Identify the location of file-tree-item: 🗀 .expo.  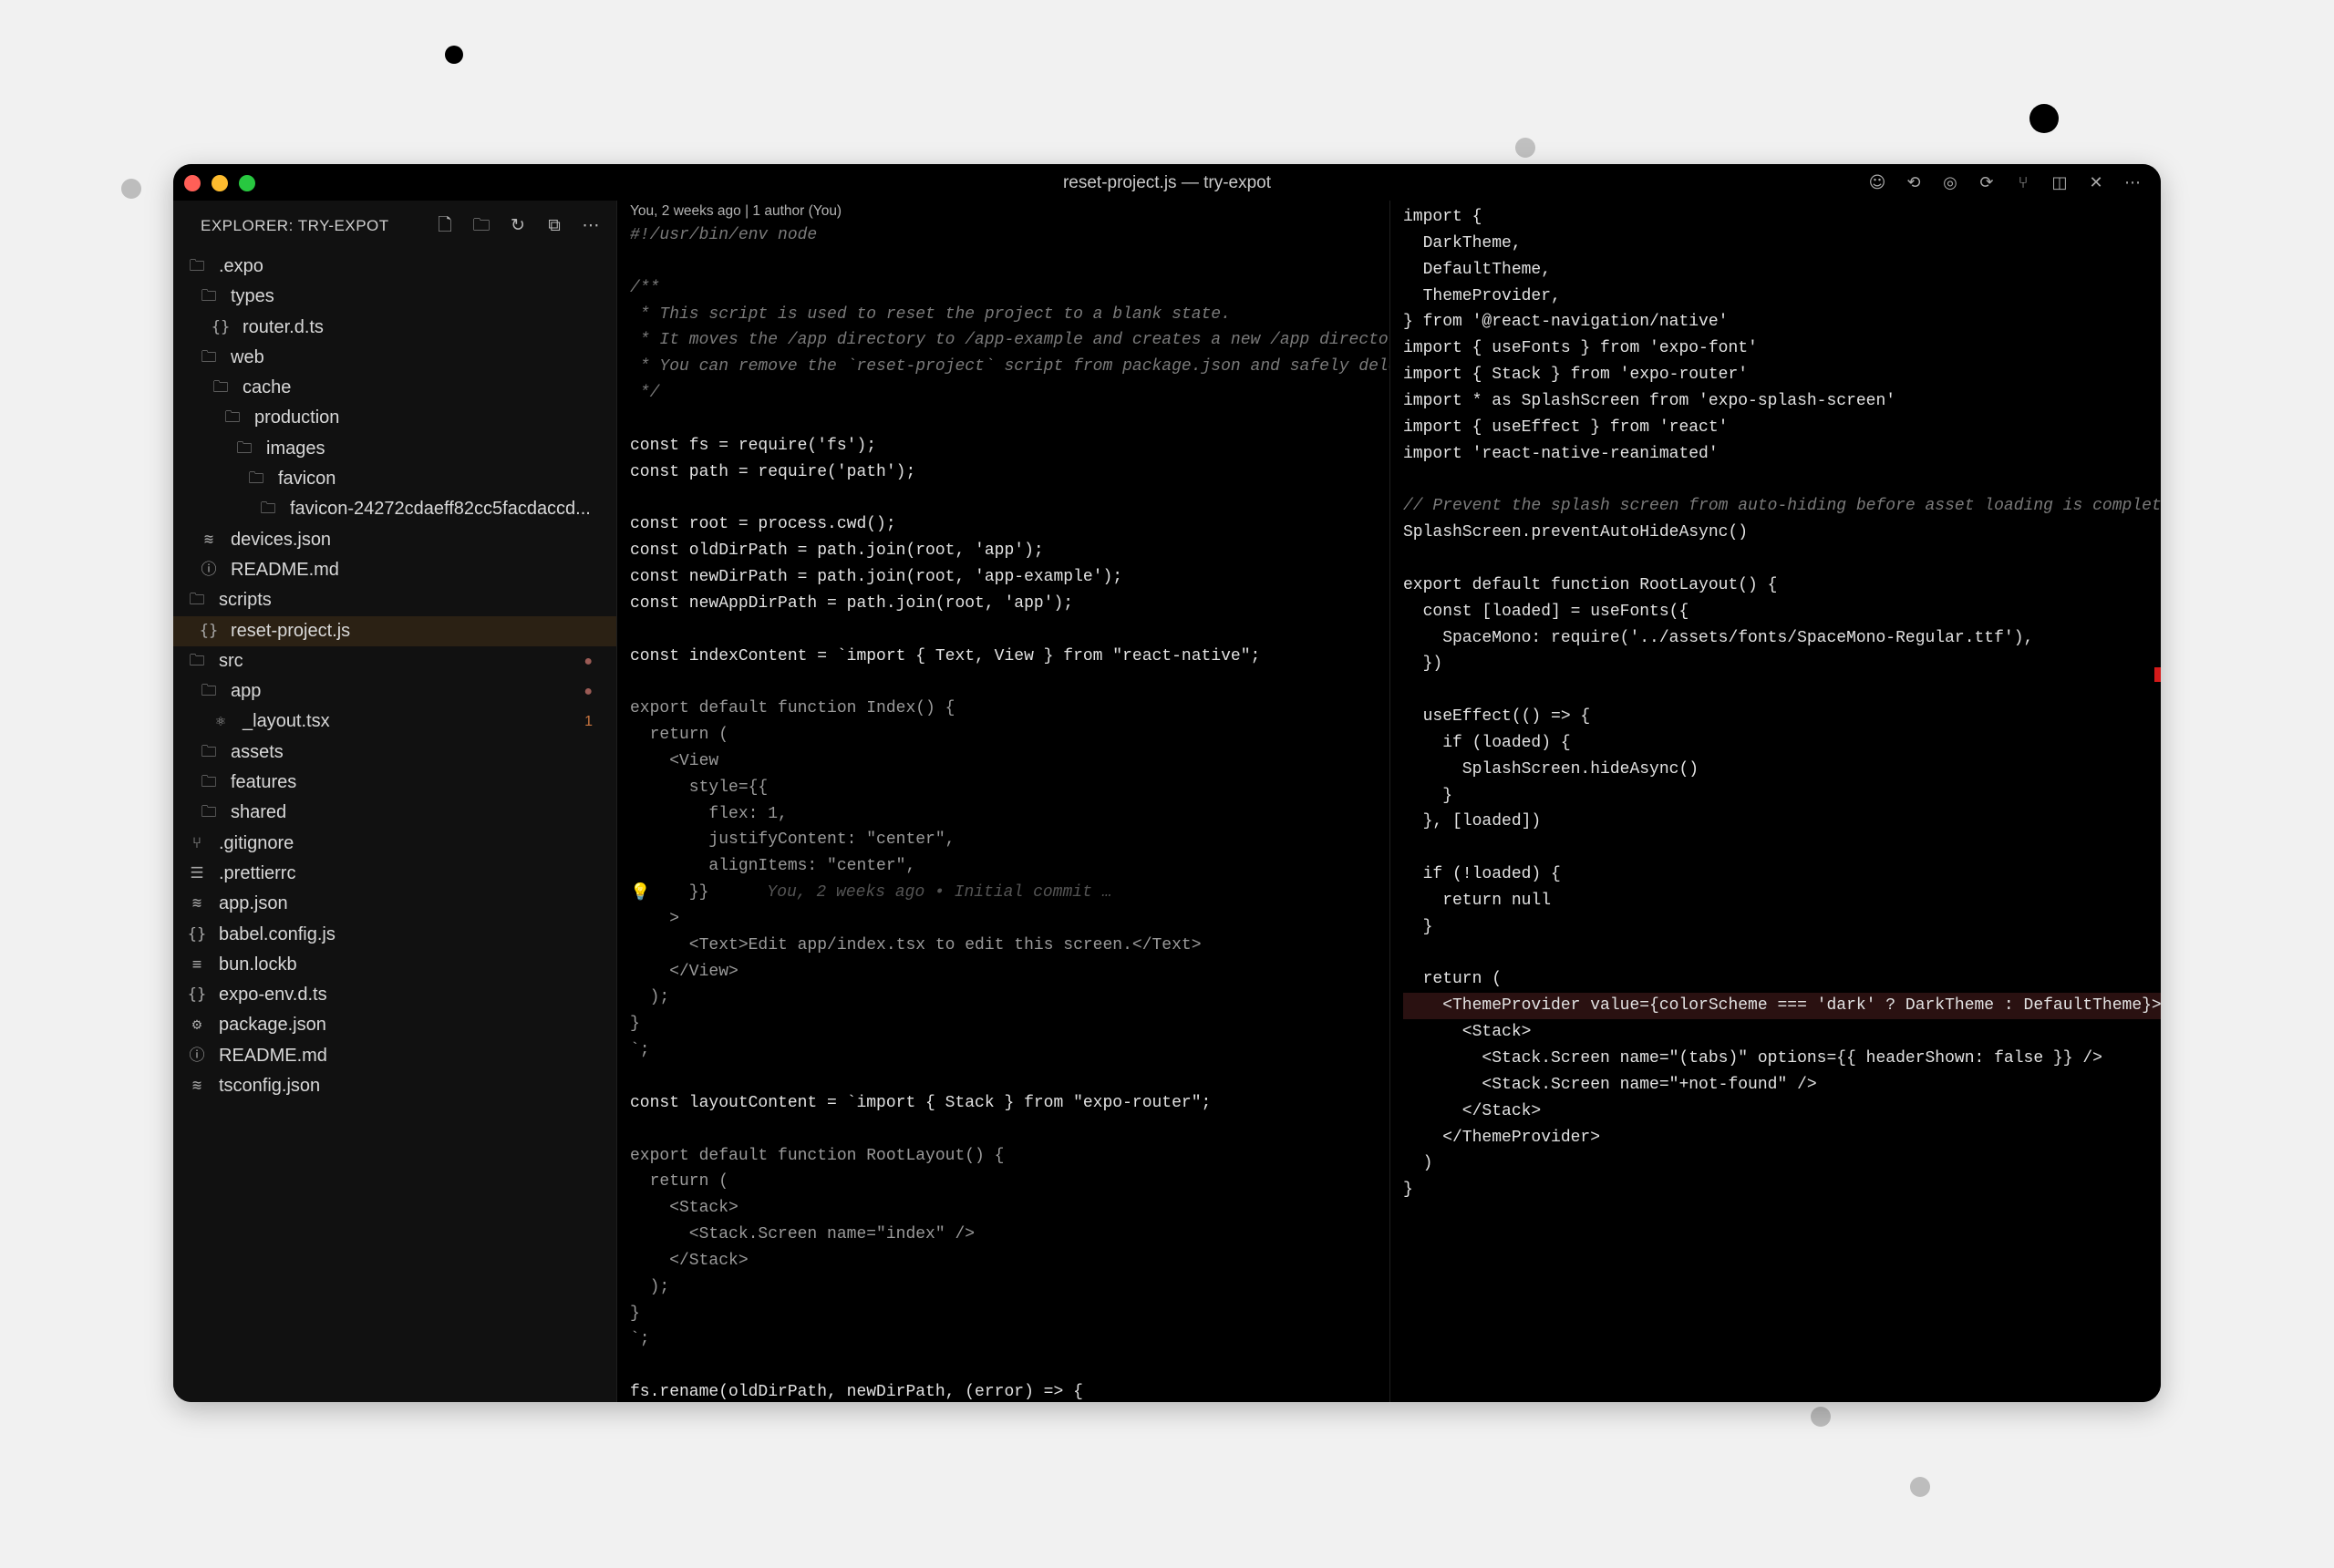
(395, 267).